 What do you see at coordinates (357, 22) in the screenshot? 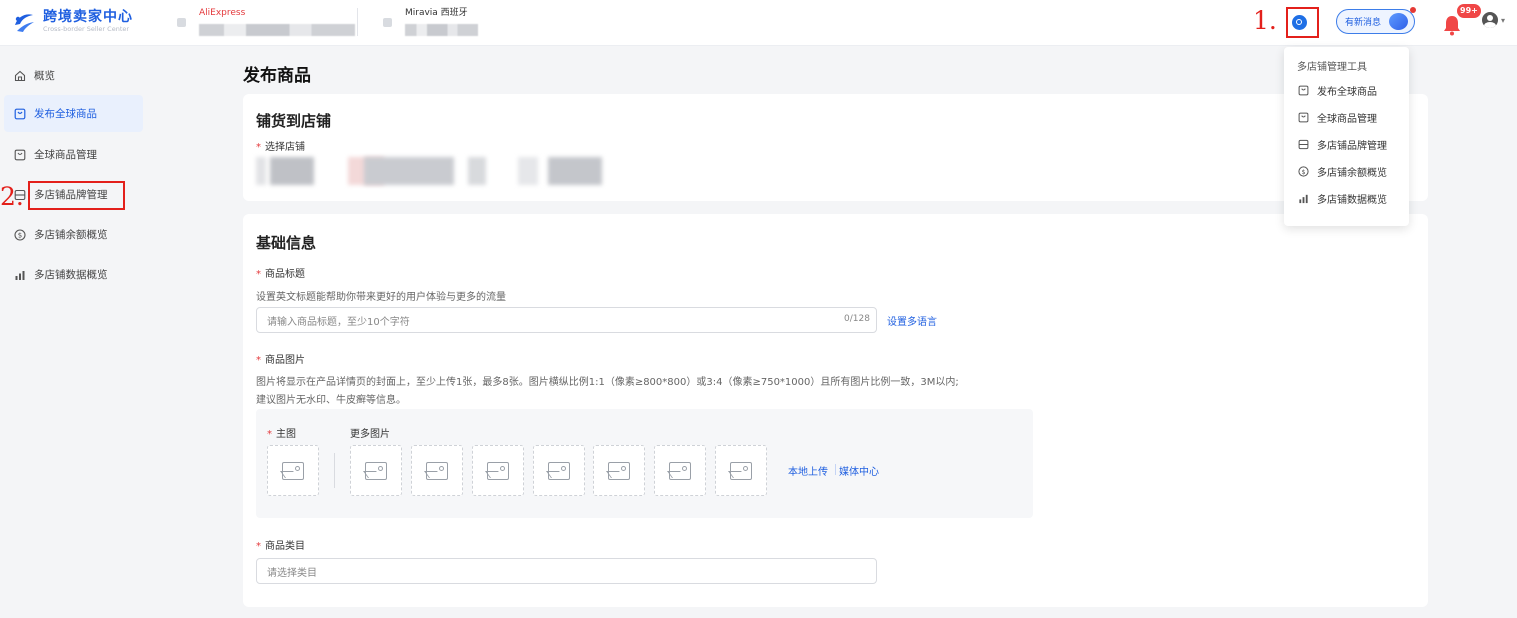
I see `divider` at bounding box center [357, 22].